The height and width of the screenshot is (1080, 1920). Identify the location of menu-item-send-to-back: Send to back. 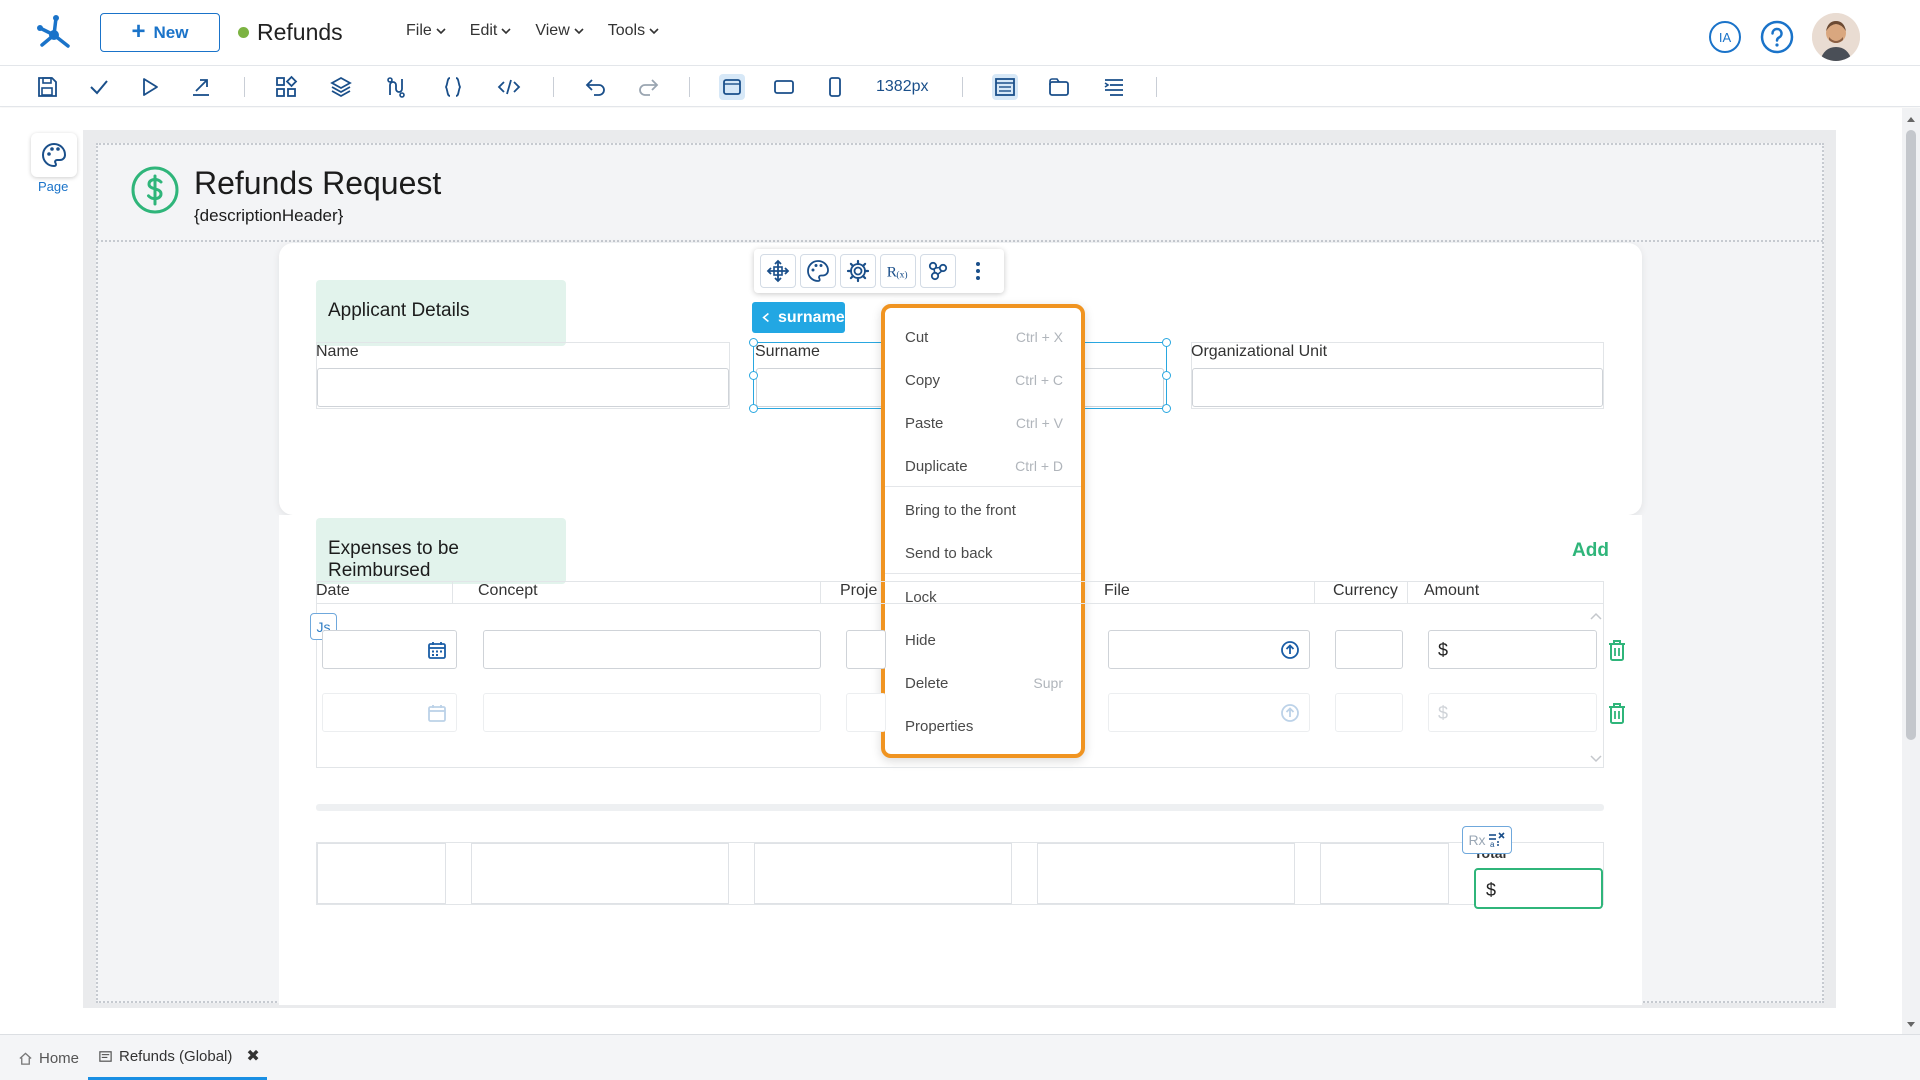
(984, 553).